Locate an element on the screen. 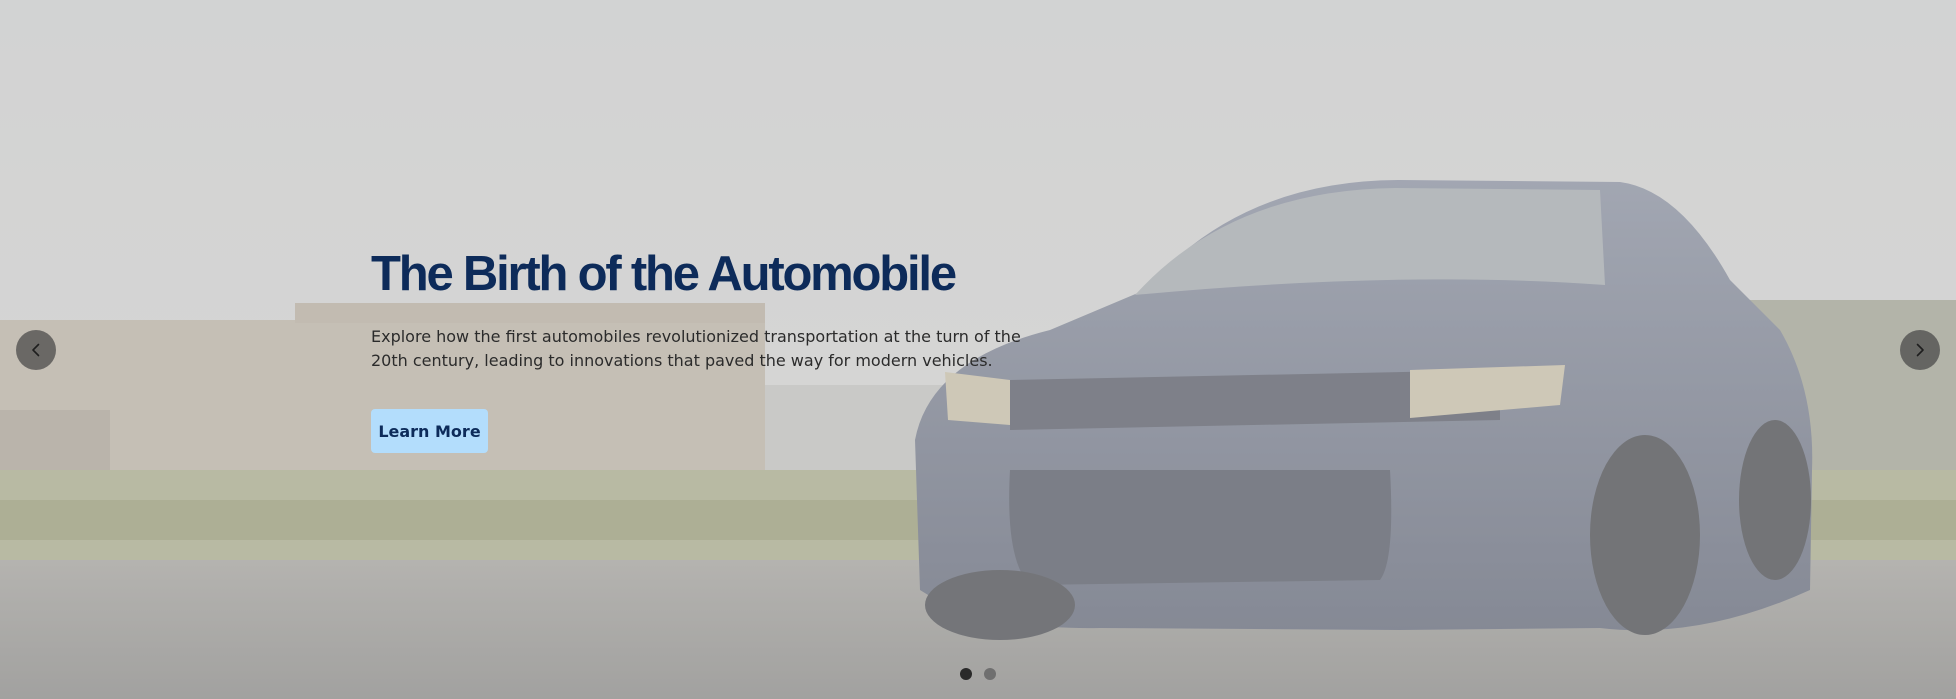 The height and width of the screenshot is (699, 1956). learn-more-button: Learn More is located at coordinates (429, 431).